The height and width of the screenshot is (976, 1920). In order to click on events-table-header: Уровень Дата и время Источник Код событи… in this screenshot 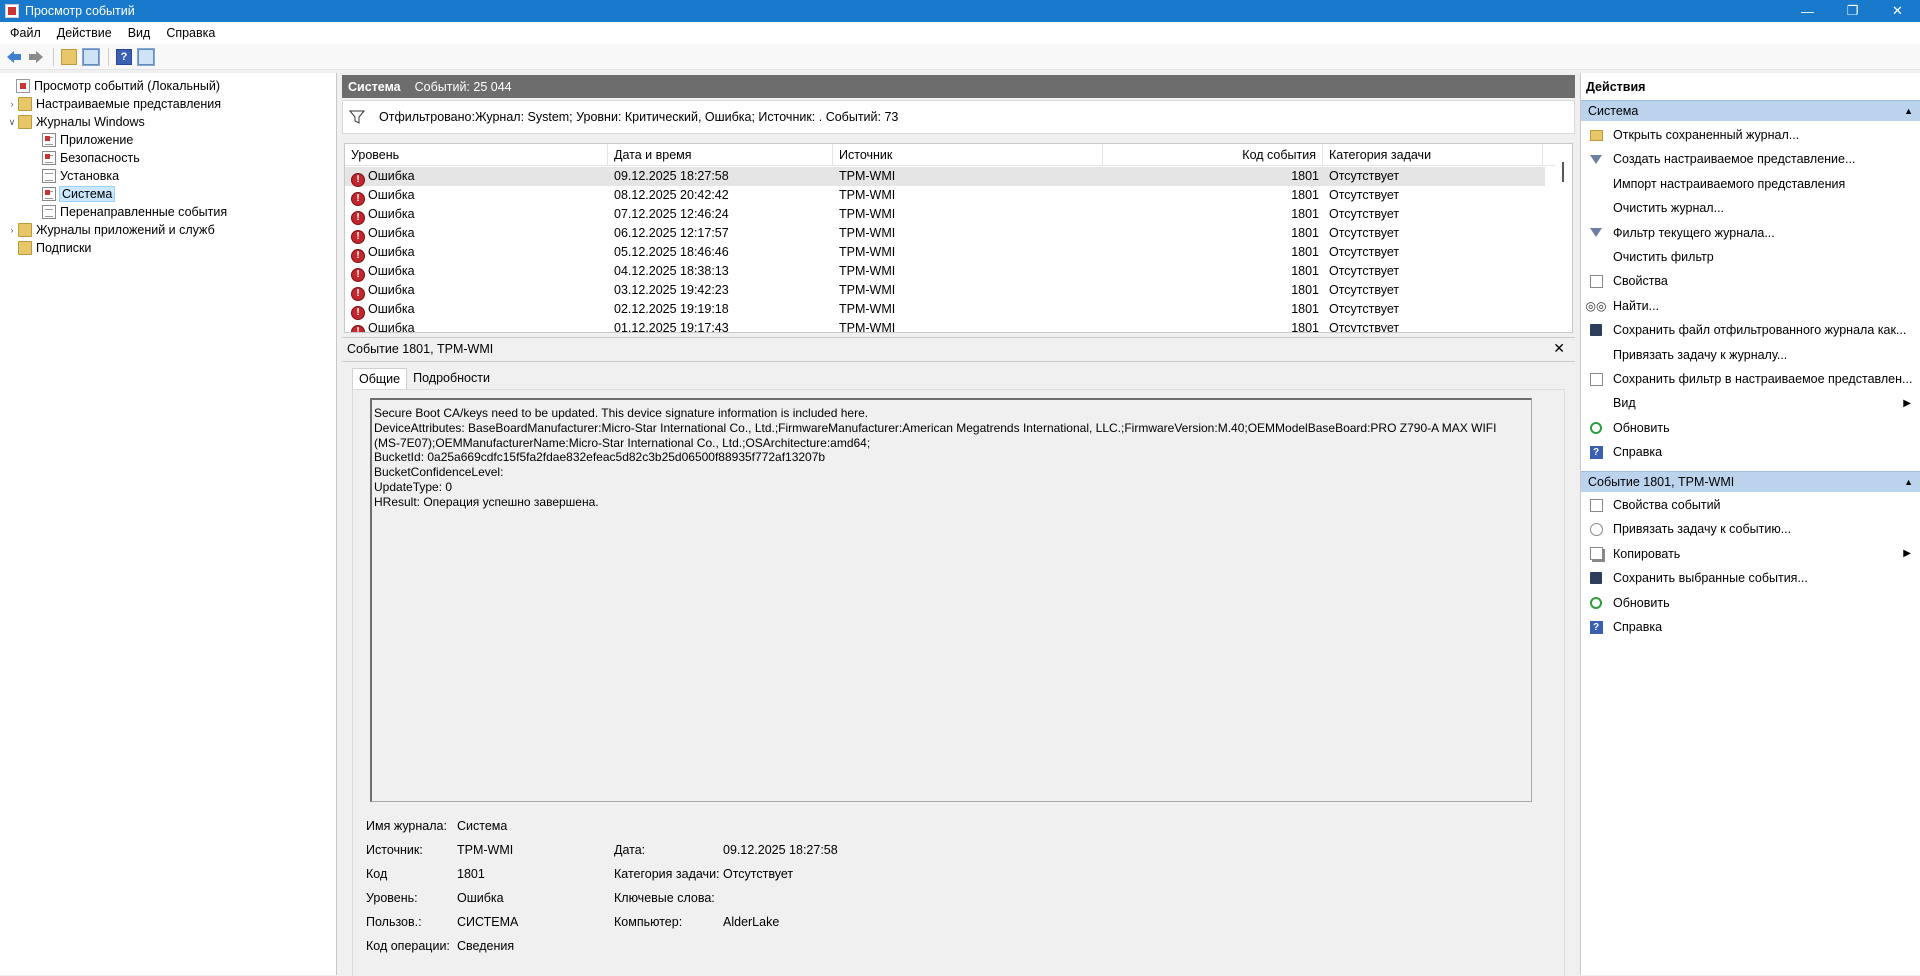, I will do `click(958, 155)`.